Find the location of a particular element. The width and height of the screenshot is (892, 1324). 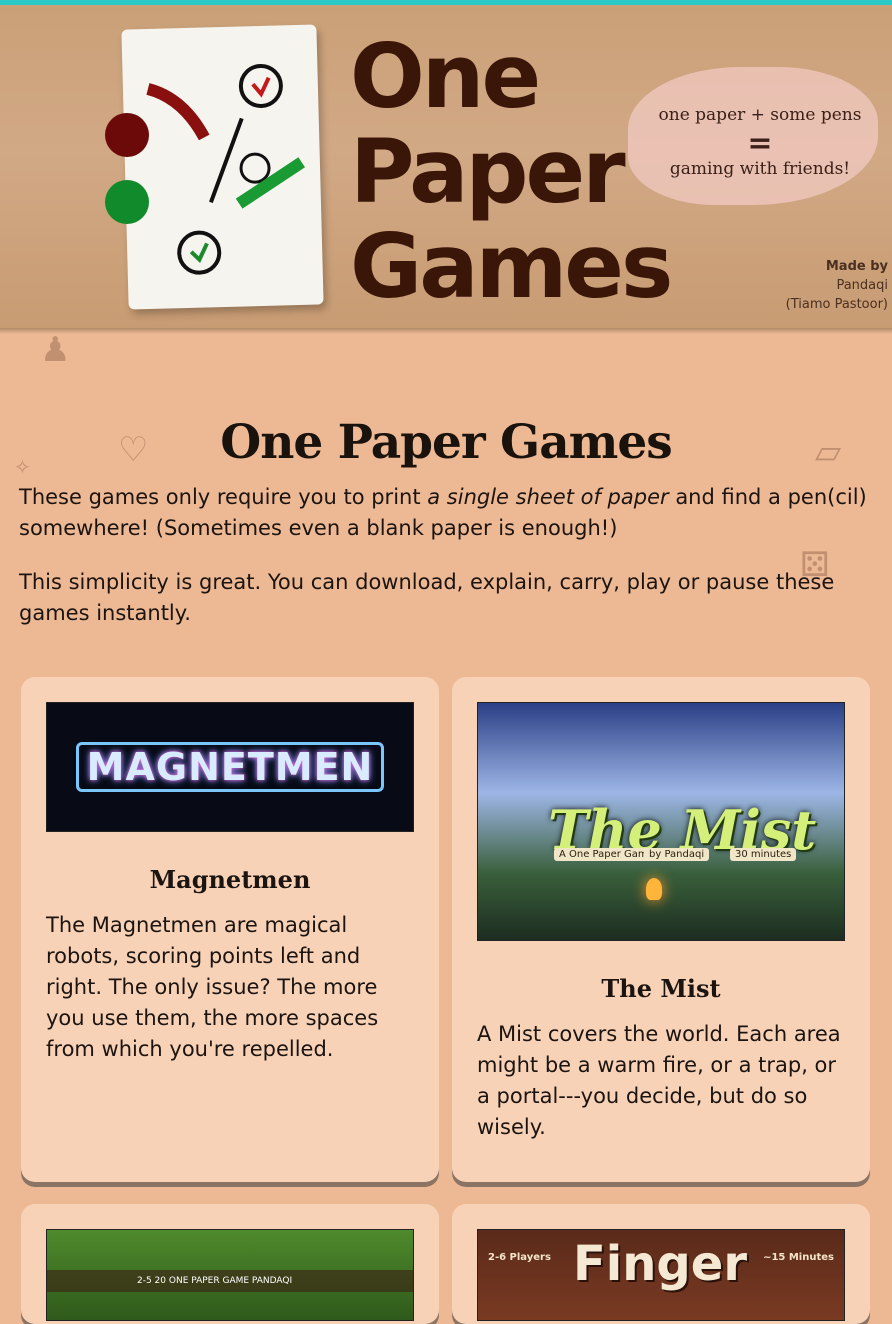

made-by-author: (Tiamo Pastoor) is located at coordinates (836, 304).